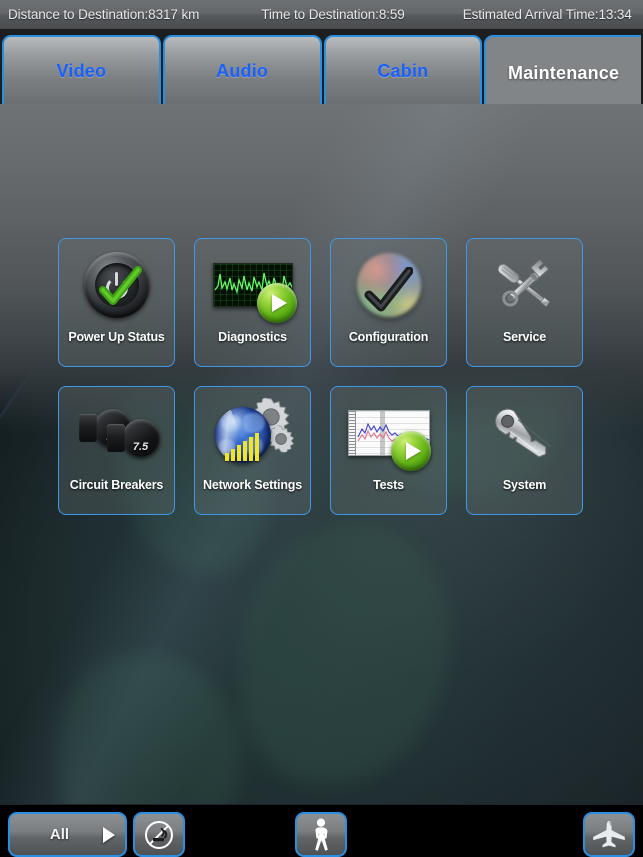  I want to click on tab-video-label: Video, so click(81, 71).